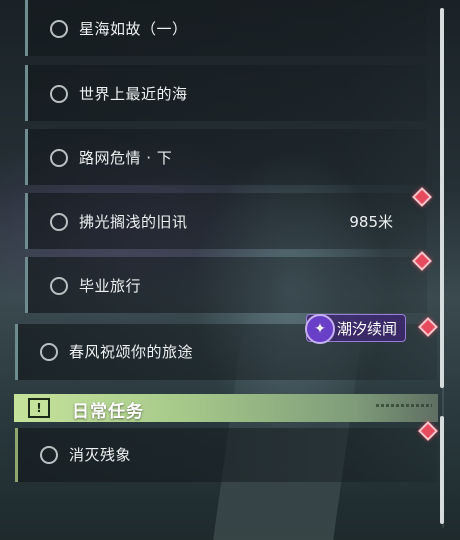  Describe the element at coordinates (133, 29) in the screenshot. I see `quest-title: 星海如故（一）` at that location.